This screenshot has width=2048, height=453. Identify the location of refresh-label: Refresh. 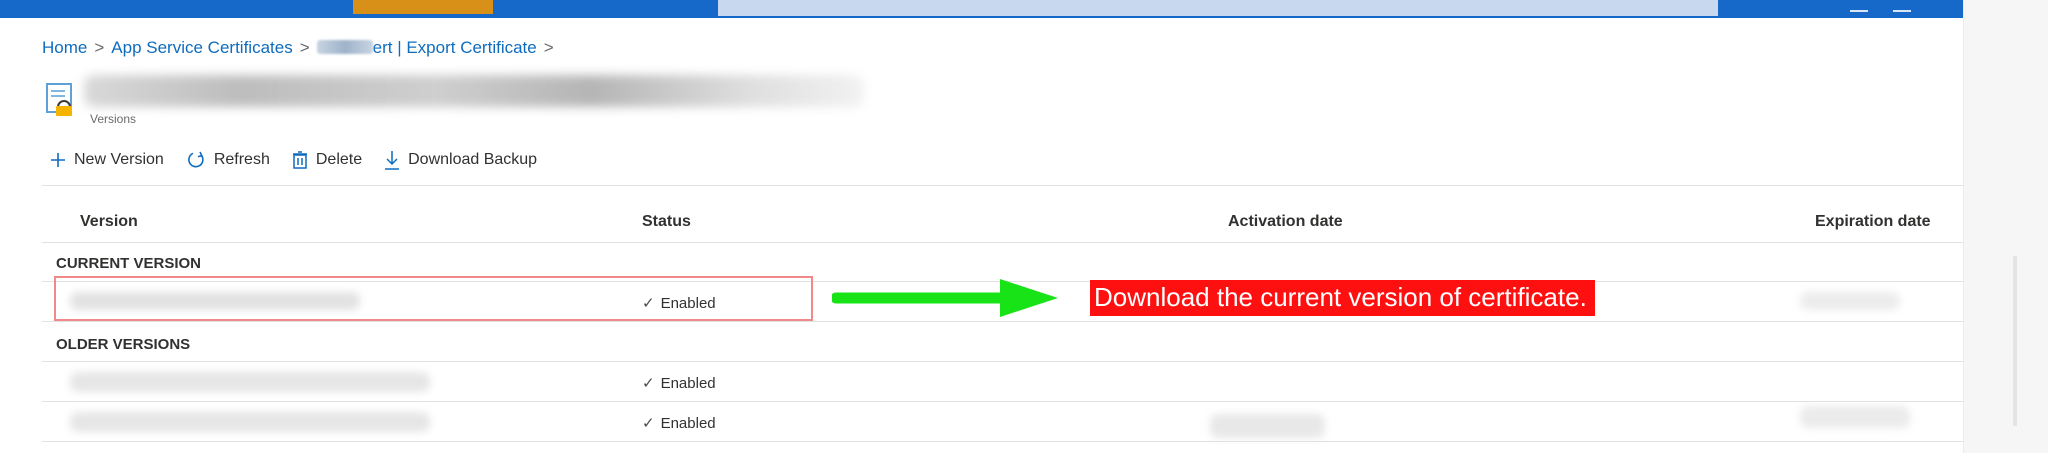
(241, 159).